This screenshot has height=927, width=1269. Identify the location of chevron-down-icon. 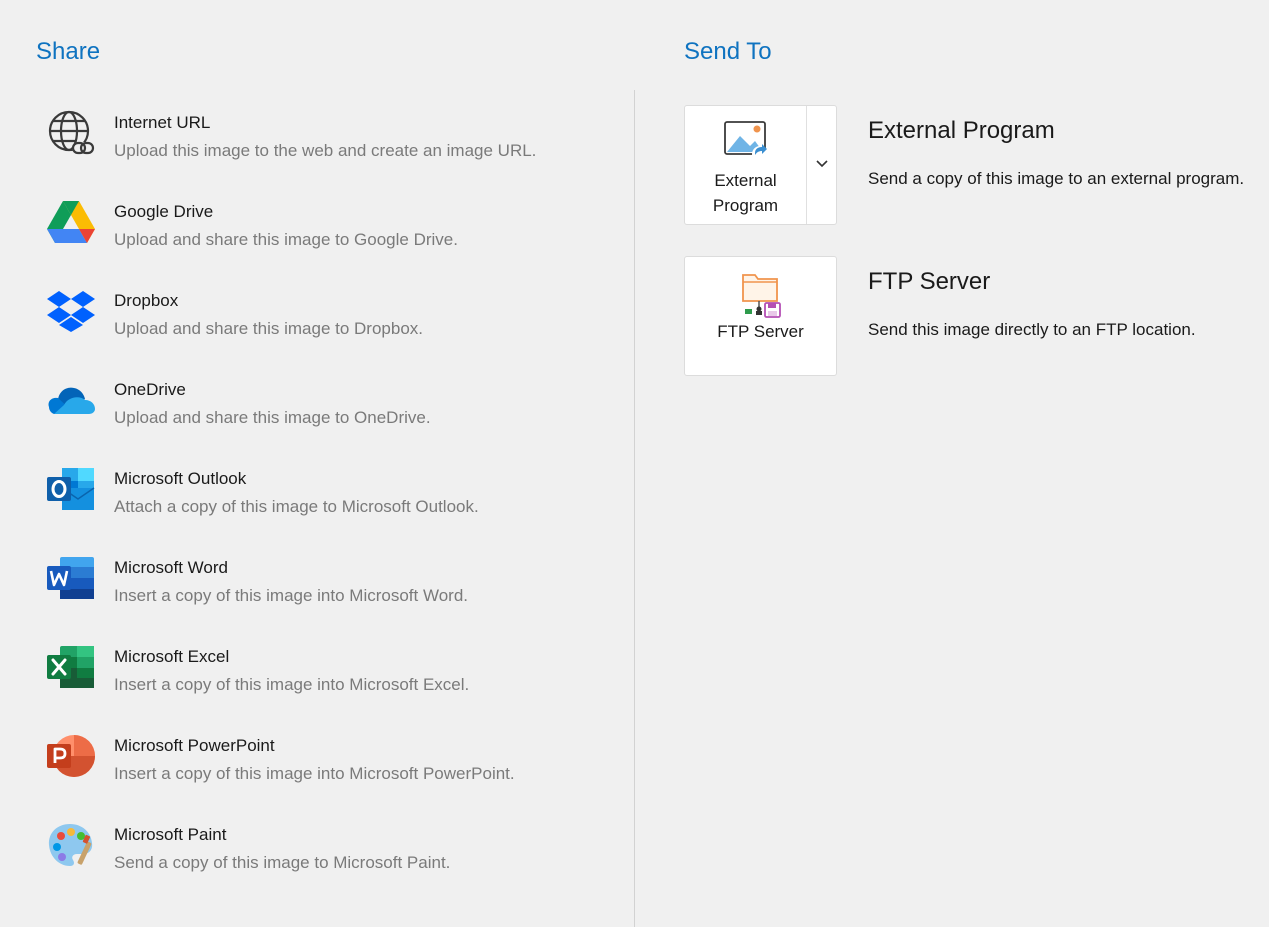
(822, 165).